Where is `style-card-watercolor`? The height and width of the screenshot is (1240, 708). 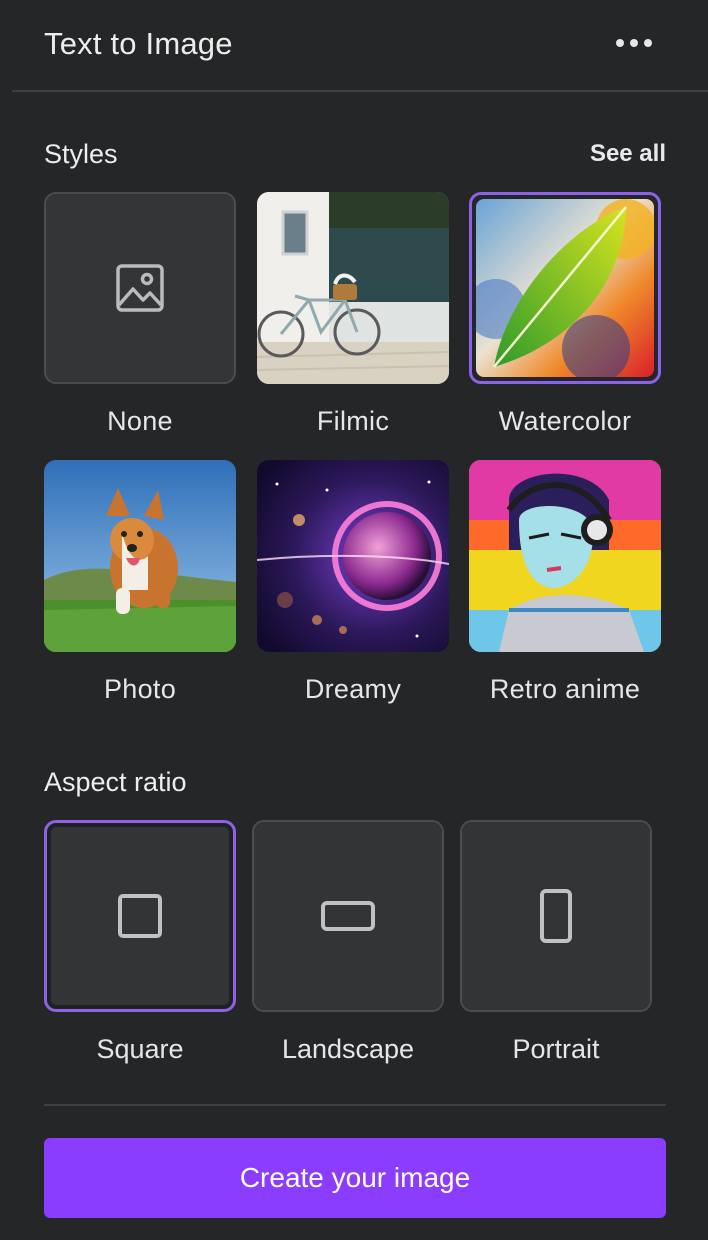 style-card-watercolor is located at coordinates (565, 288).